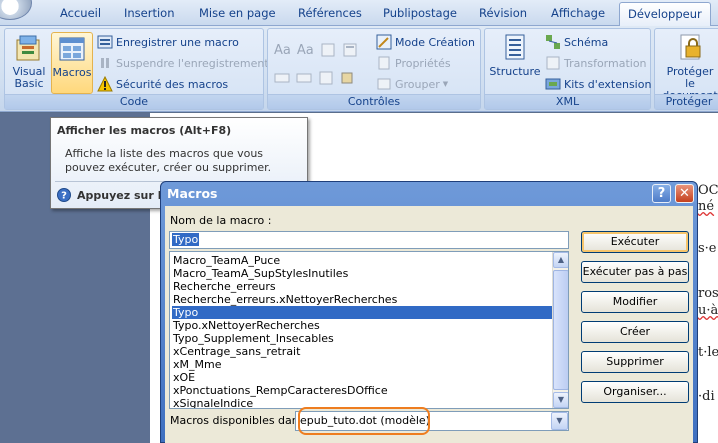 The height and width of the screenshot is (443, 718). I want to click on list-item: Recherche_erreurs.xNettoyerRecherches, so click(362, 299).